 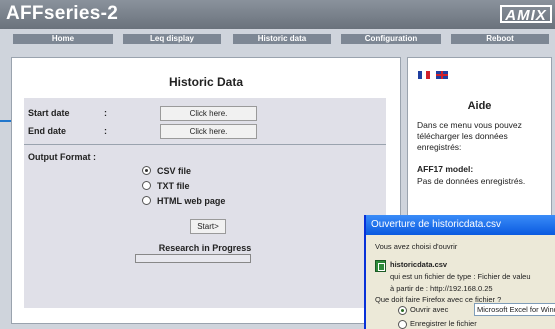 I want to click on format-html-label: HTML web page, so click(x=191, y=201).